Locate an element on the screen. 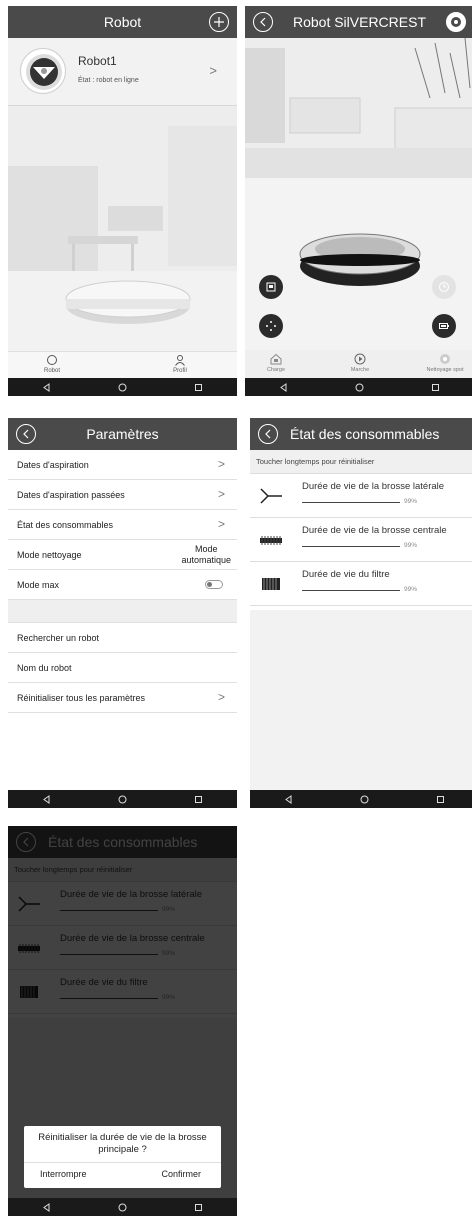 The width and height of the screenshot is (472, 1220). start-button: Marche is located at coordinates (360, 363).